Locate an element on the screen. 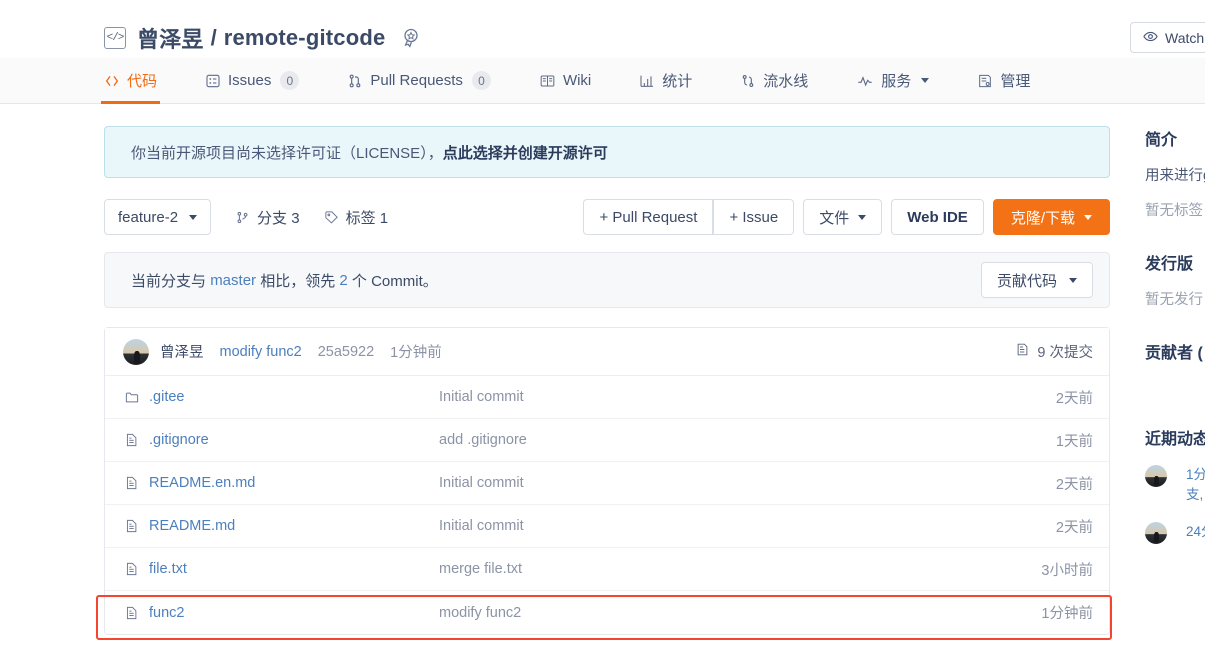 This screenshot has height=669, width=1205. license-notice-text: 你当前开源项目尚未选择许可证（LICENSE）， is located at coordinates (287, 153).